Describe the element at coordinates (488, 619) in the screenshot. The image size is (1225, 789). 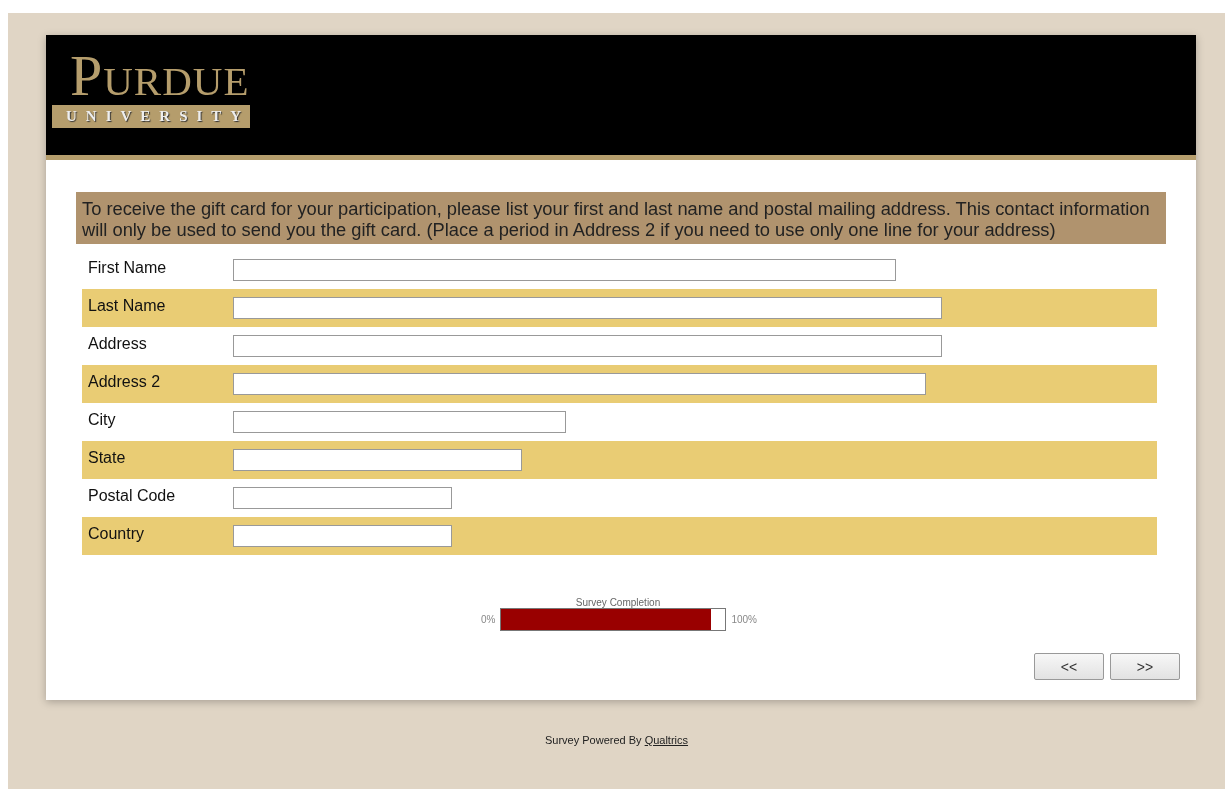
I see `progress-min-label: 0%` at that location.